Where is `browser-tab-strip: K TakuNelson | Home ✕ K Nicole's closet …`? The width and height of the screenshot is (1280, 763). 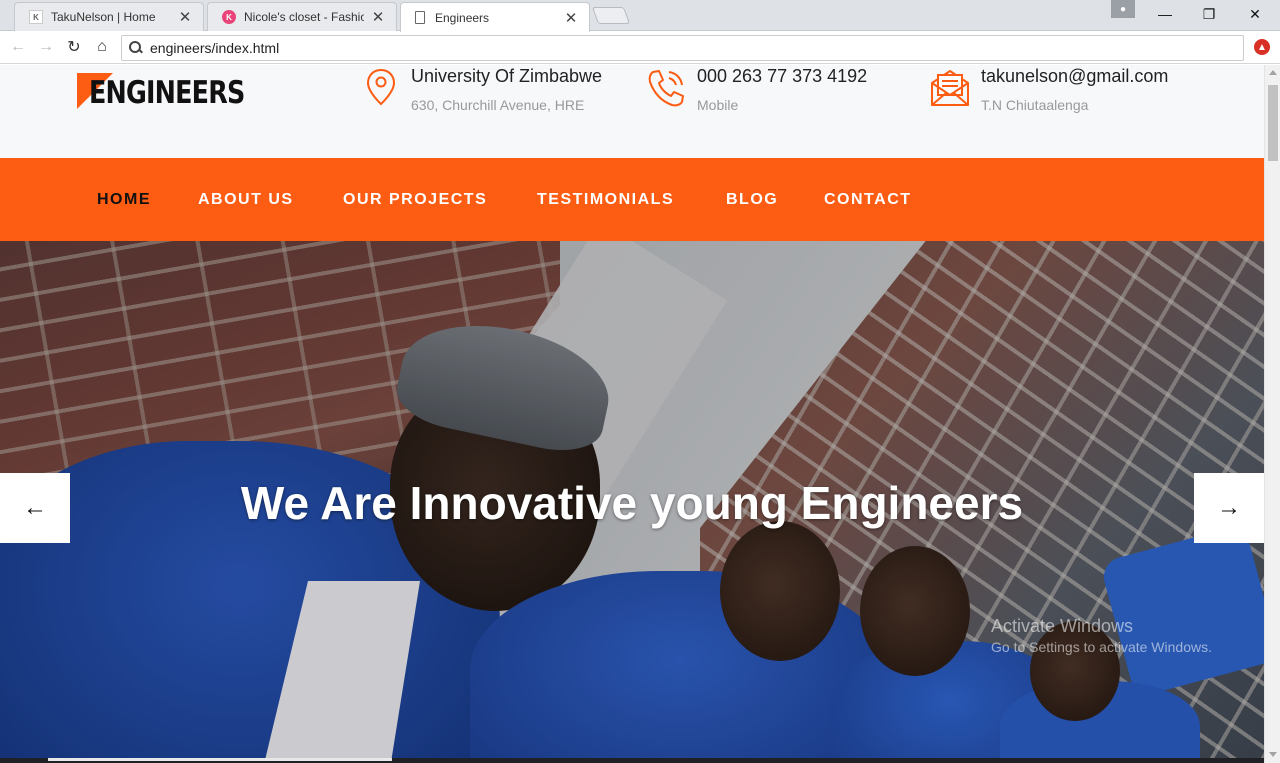
browser-tab-strip: K TakuNelson | Home ✕ K Nicole's closet … is located at coordinates (640, 16).